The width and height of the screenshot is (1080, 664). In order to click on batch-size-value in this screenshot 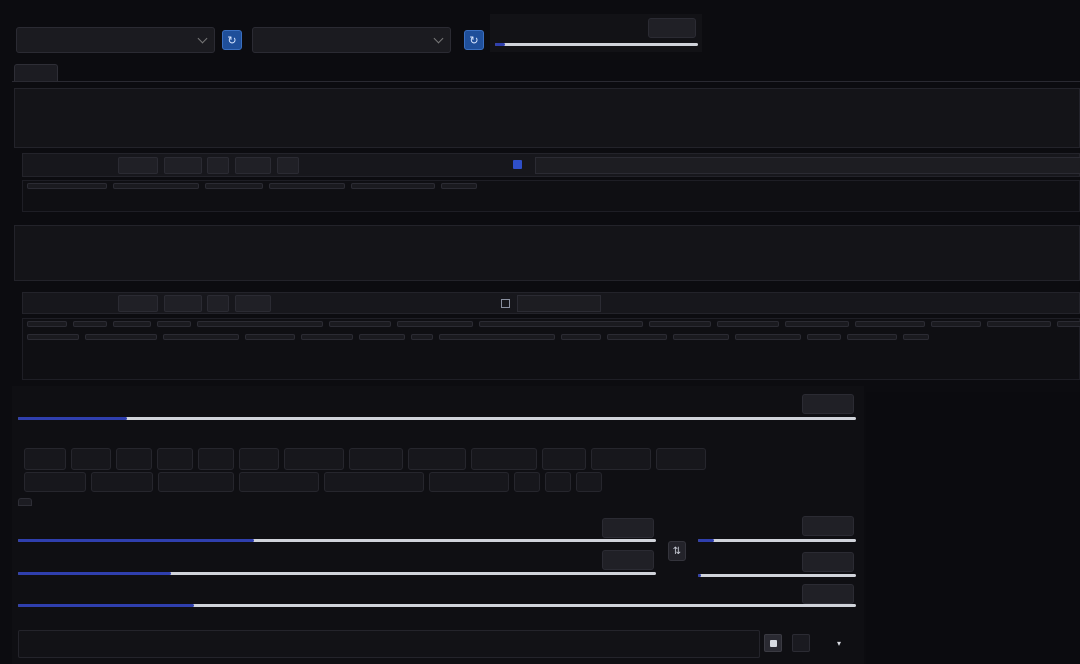, I will do `click(828, 562)`.